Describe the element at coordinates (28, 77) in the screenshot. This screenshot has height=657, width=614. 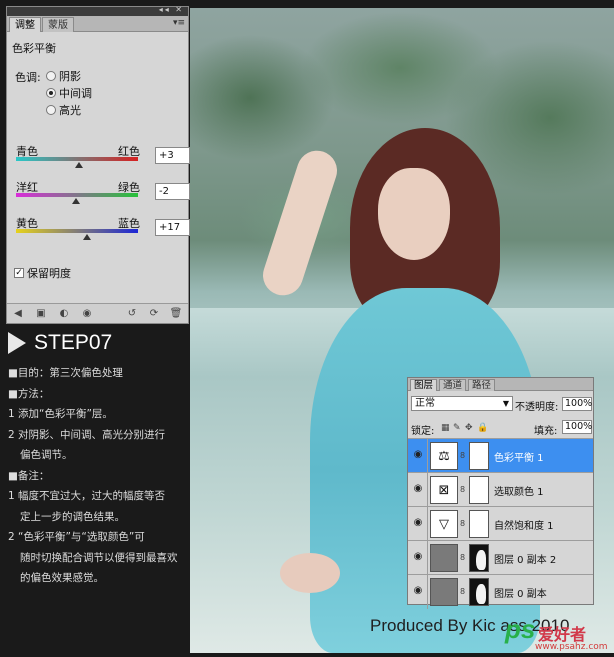
I see `tone-label: 色调:` at that location.